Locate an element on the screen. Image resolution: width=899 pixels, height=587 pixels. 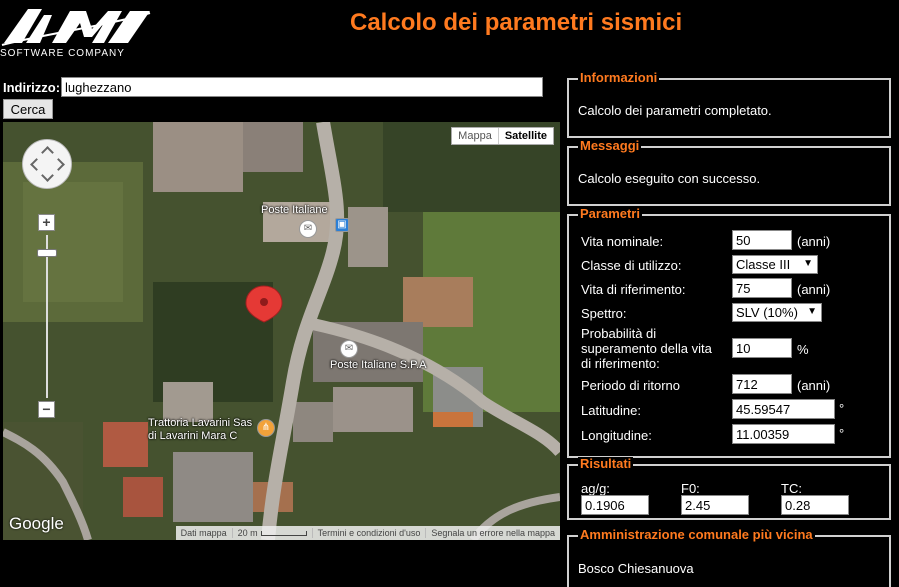
legend-informazioni: Informazioni is located at coordinates (619, 77).